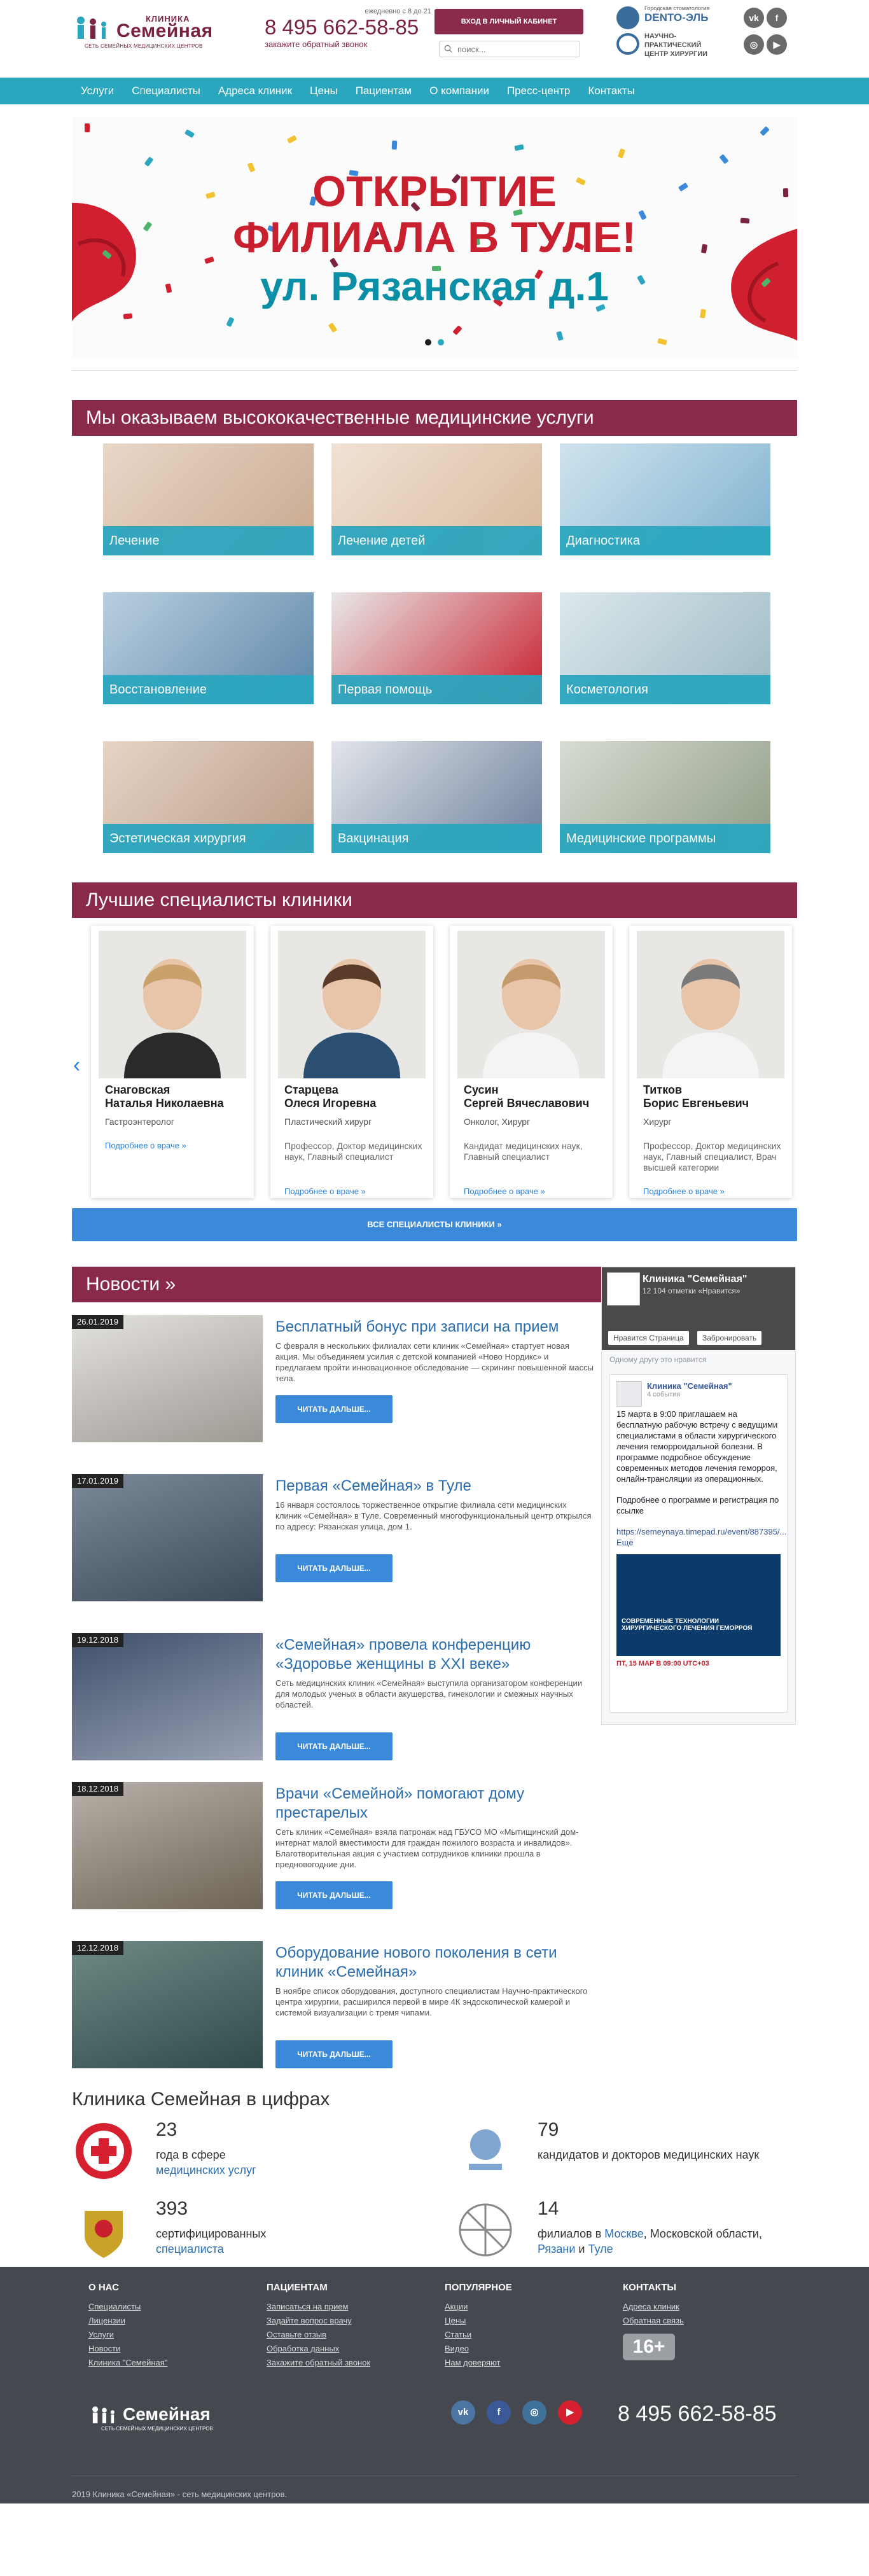 The image size is (869, 2576). I want to click on footer-link: Обратная связь, so click(699, 2320).